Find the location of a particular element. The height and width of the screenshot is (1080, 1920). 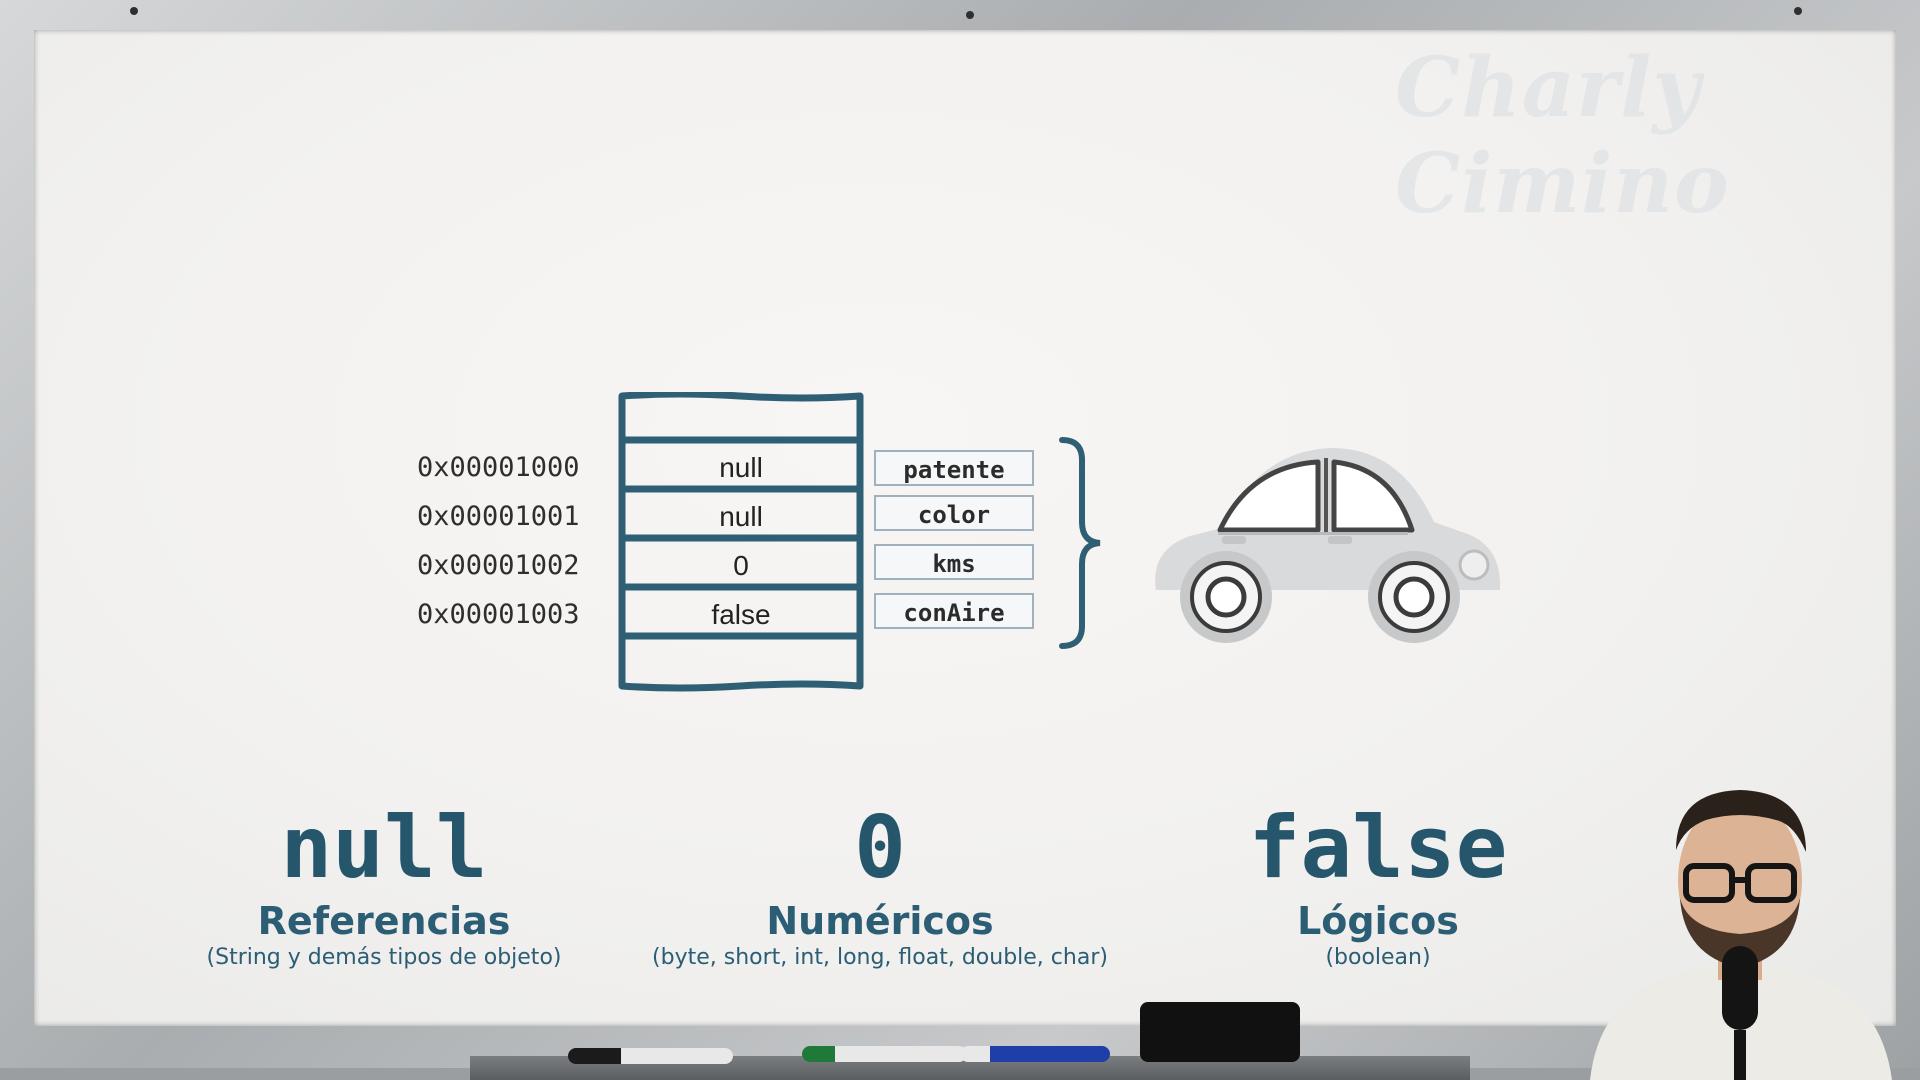

default-value: false is located at coordinates (1378, 848).